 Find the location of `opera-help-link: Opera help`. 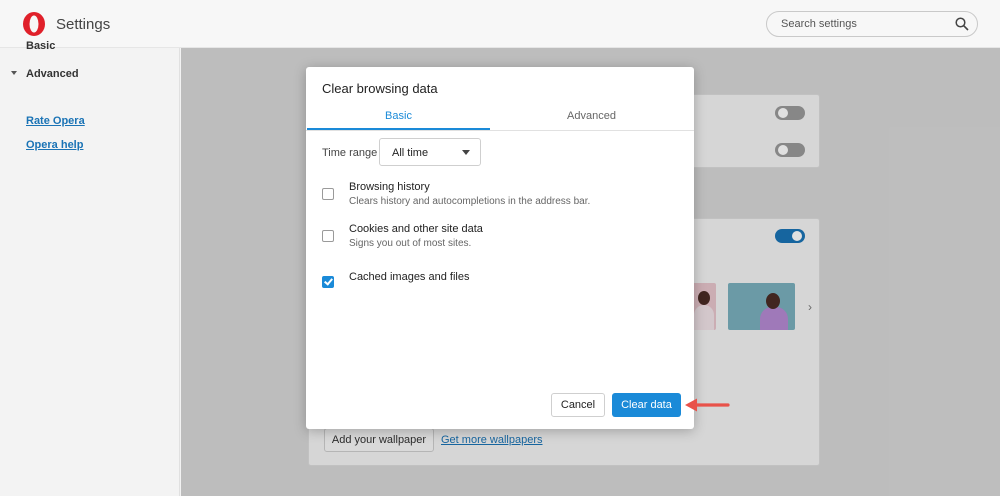

opera-help-link: Opera help is located at coordinates (54, 145).